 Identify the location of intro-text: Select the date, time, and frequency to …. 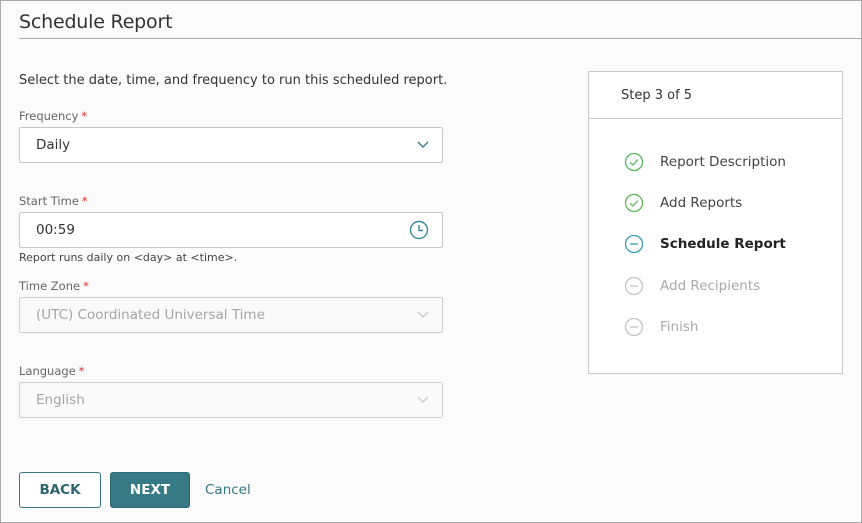
(233, 80).